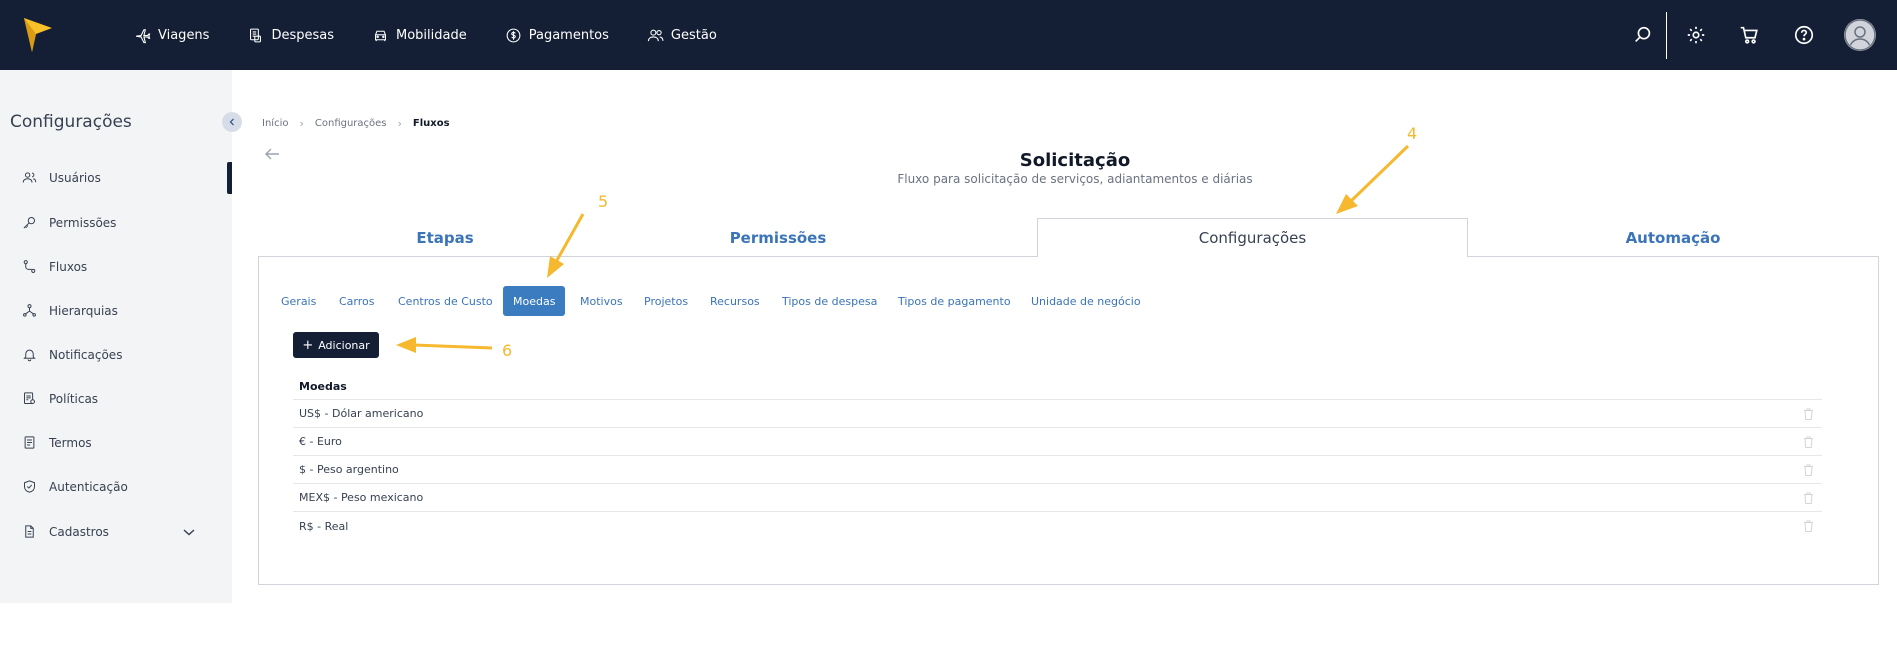  What do you see at coordinates (1075, 160) in the screenshot?
I see `page-title: Solicitação` at bounding box center [1075, 160].